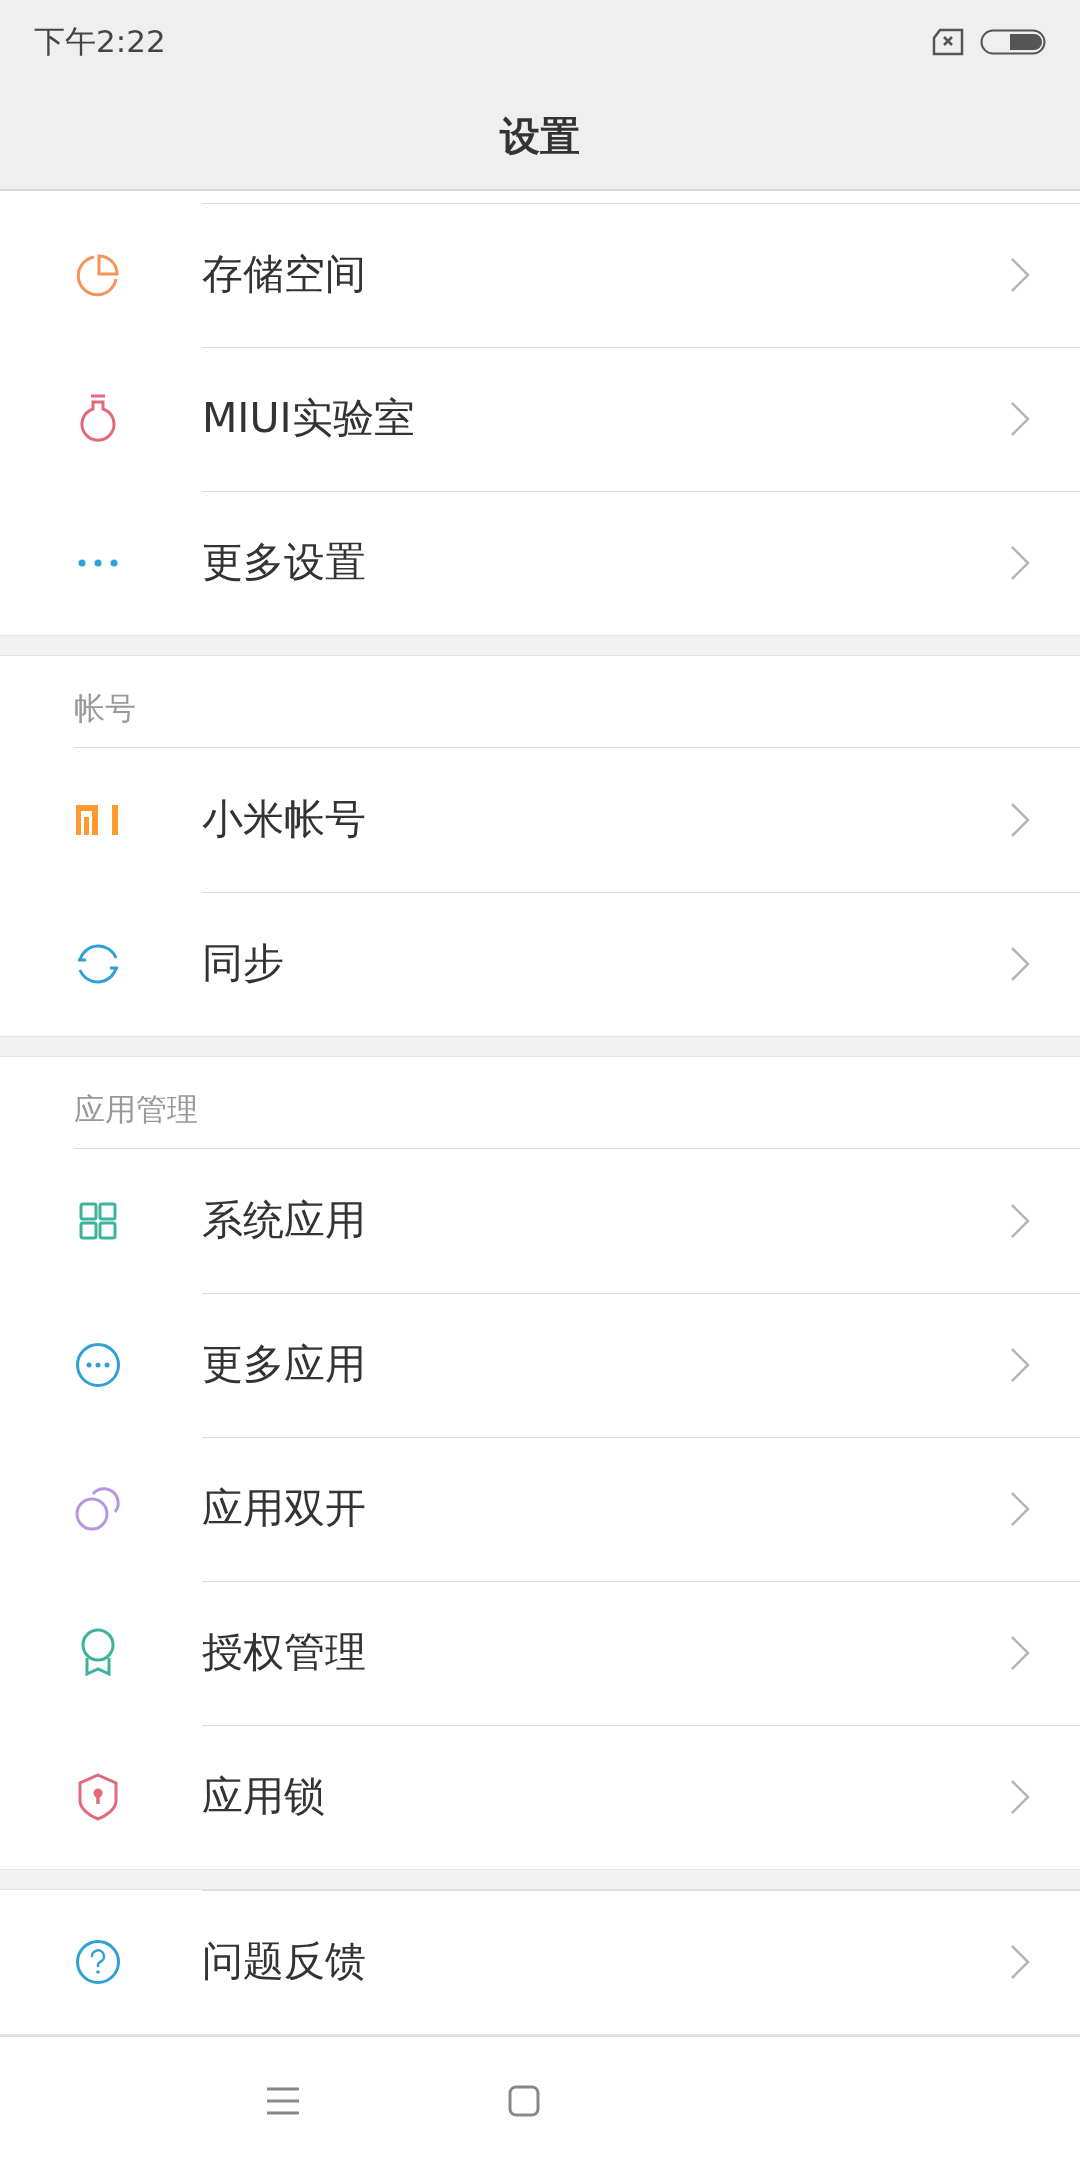 This screenshot has width=1080, height=2160. I want to click on item-label: 更多设置, so click(284, 563).